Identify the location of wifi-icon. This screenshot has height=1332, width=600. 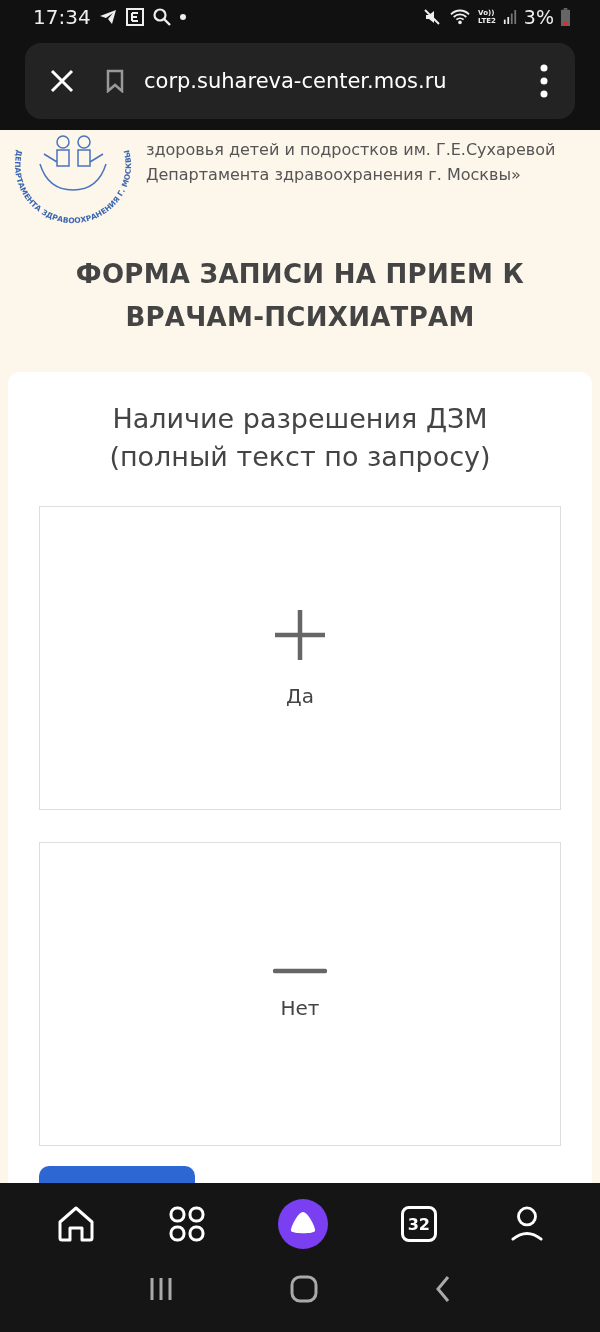
(460, 17).